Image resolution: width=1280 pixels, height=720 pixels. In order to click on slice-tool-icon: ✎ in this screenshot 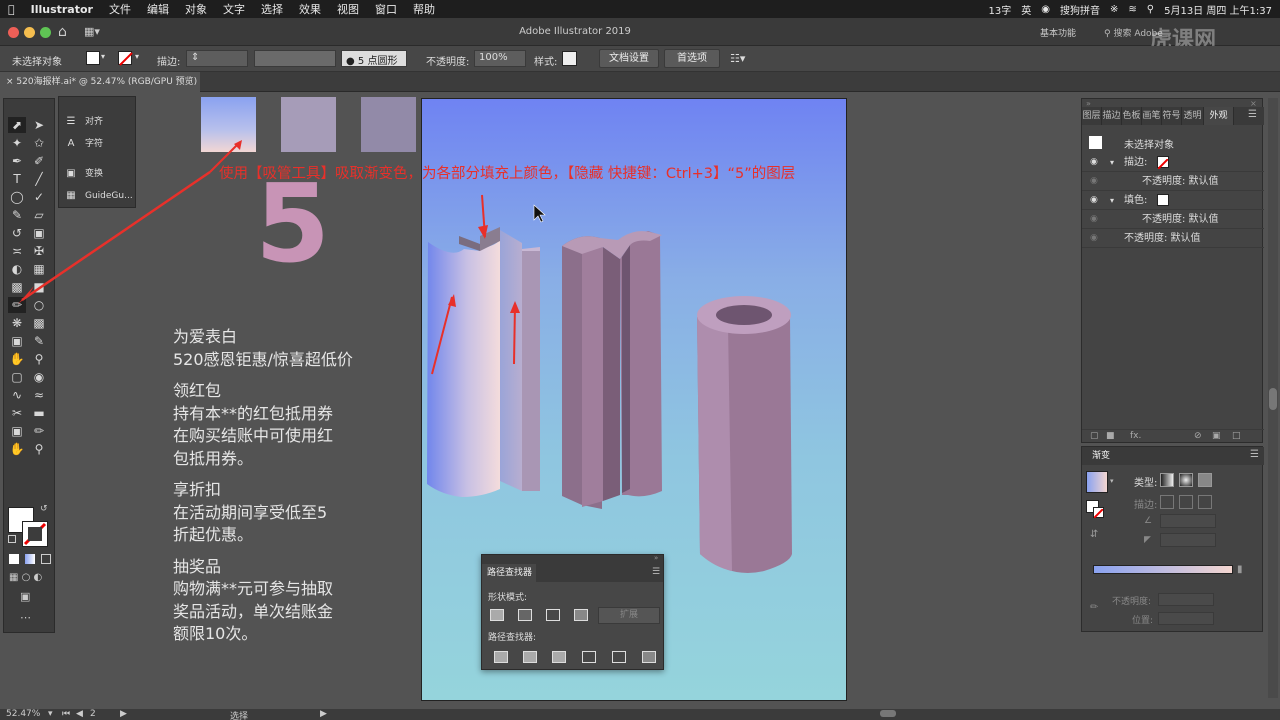, I will do `click(39, 341)`.